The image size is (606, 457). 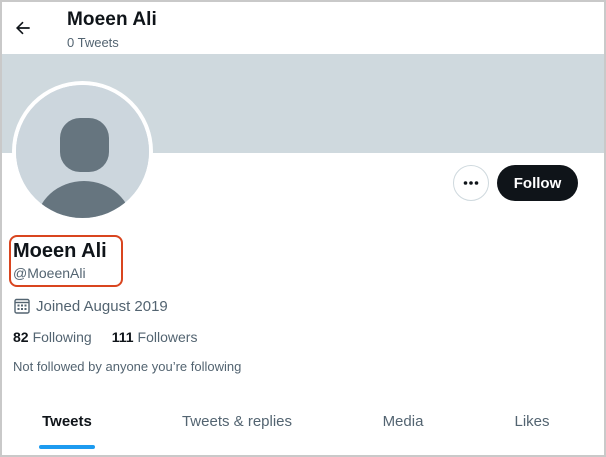 I want to click on page-title: Moeen Ali, so click(x=112, y=19).